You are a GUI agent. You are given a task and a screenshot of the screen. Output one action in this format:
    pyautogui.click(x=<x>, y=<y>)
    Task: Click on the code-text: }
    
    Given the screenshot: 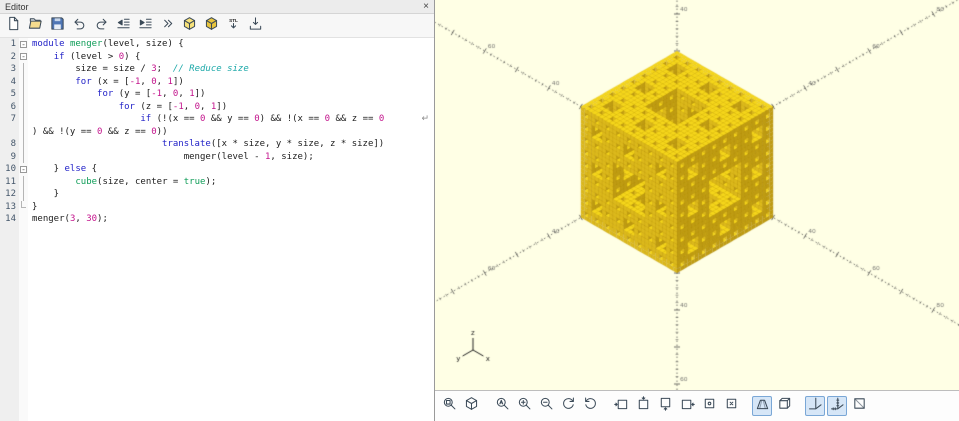 What is the action you would take?
    pyautogui.click(x=35, y=206)
    